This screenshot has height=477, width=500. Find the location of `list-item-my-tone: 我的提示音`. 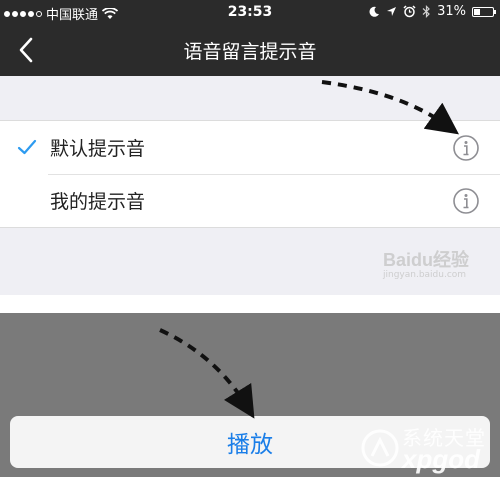

list-item-my-tone: 我的提示音 is located at coordinates (250, 200).